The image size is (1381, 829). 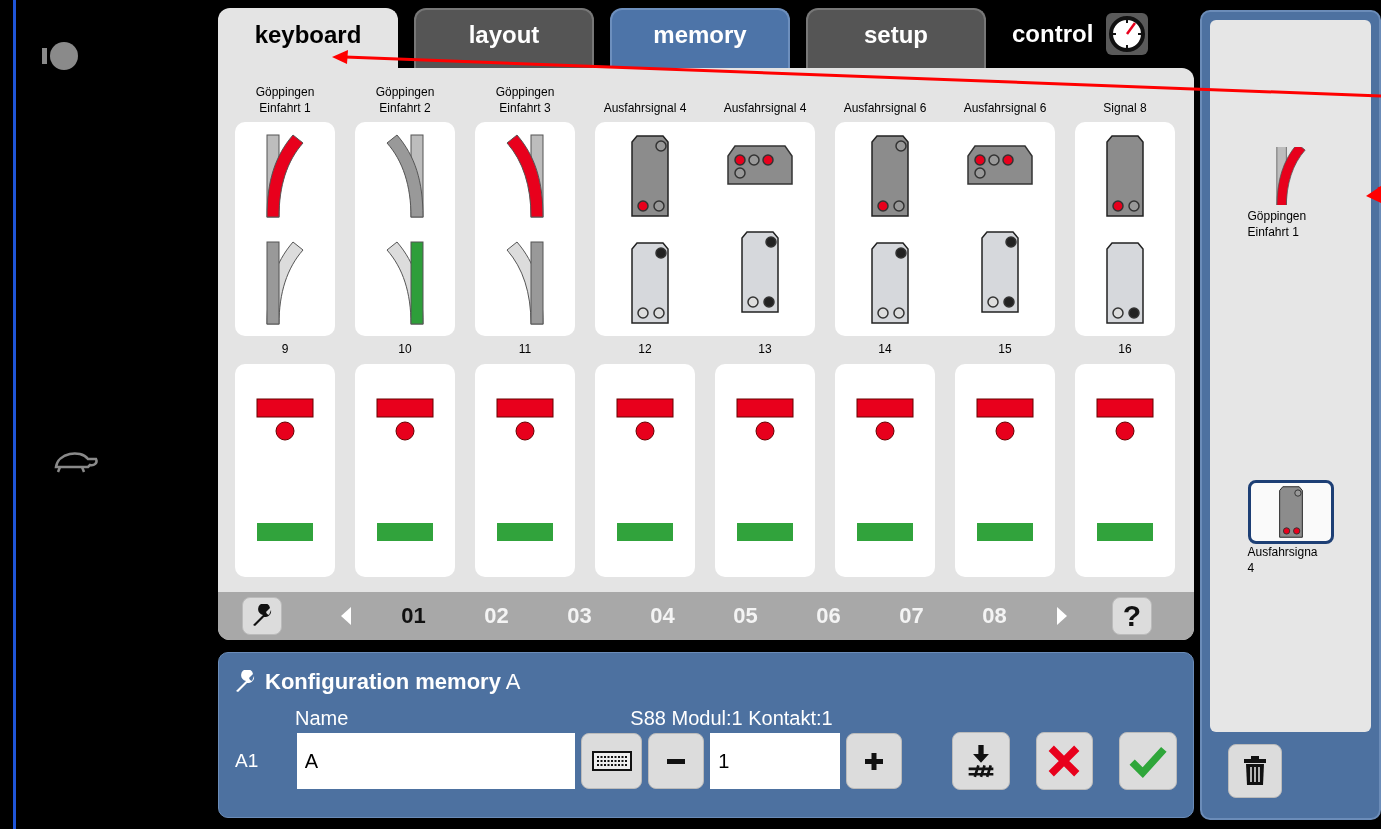 What do you see at coordinates (285, 349) in the screenshot?
I see `slot-number: 9` at bounding box center [285, 349].